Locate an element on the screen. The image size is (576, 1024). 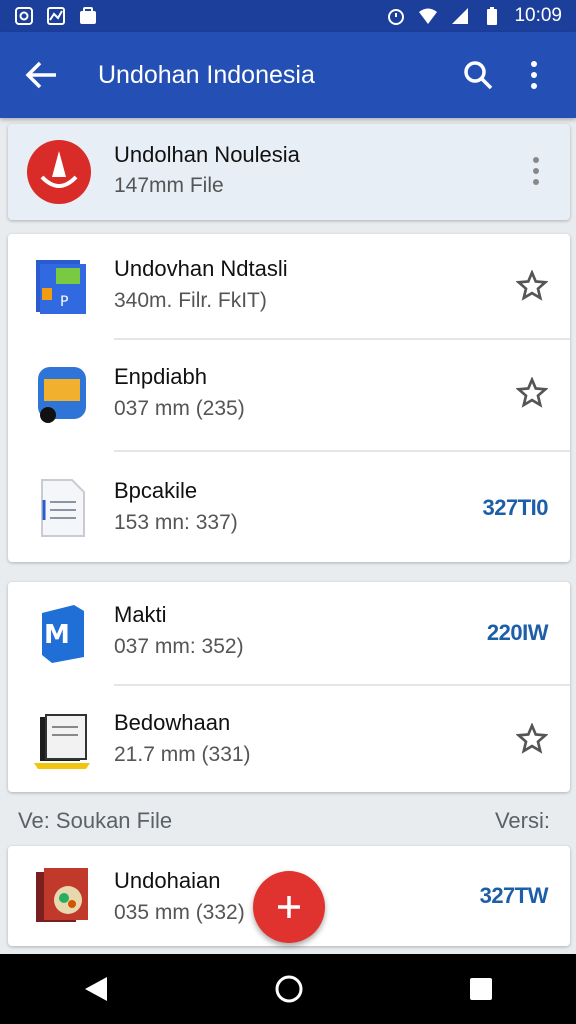
app-logo-icon is located at coordinates (59, 172).